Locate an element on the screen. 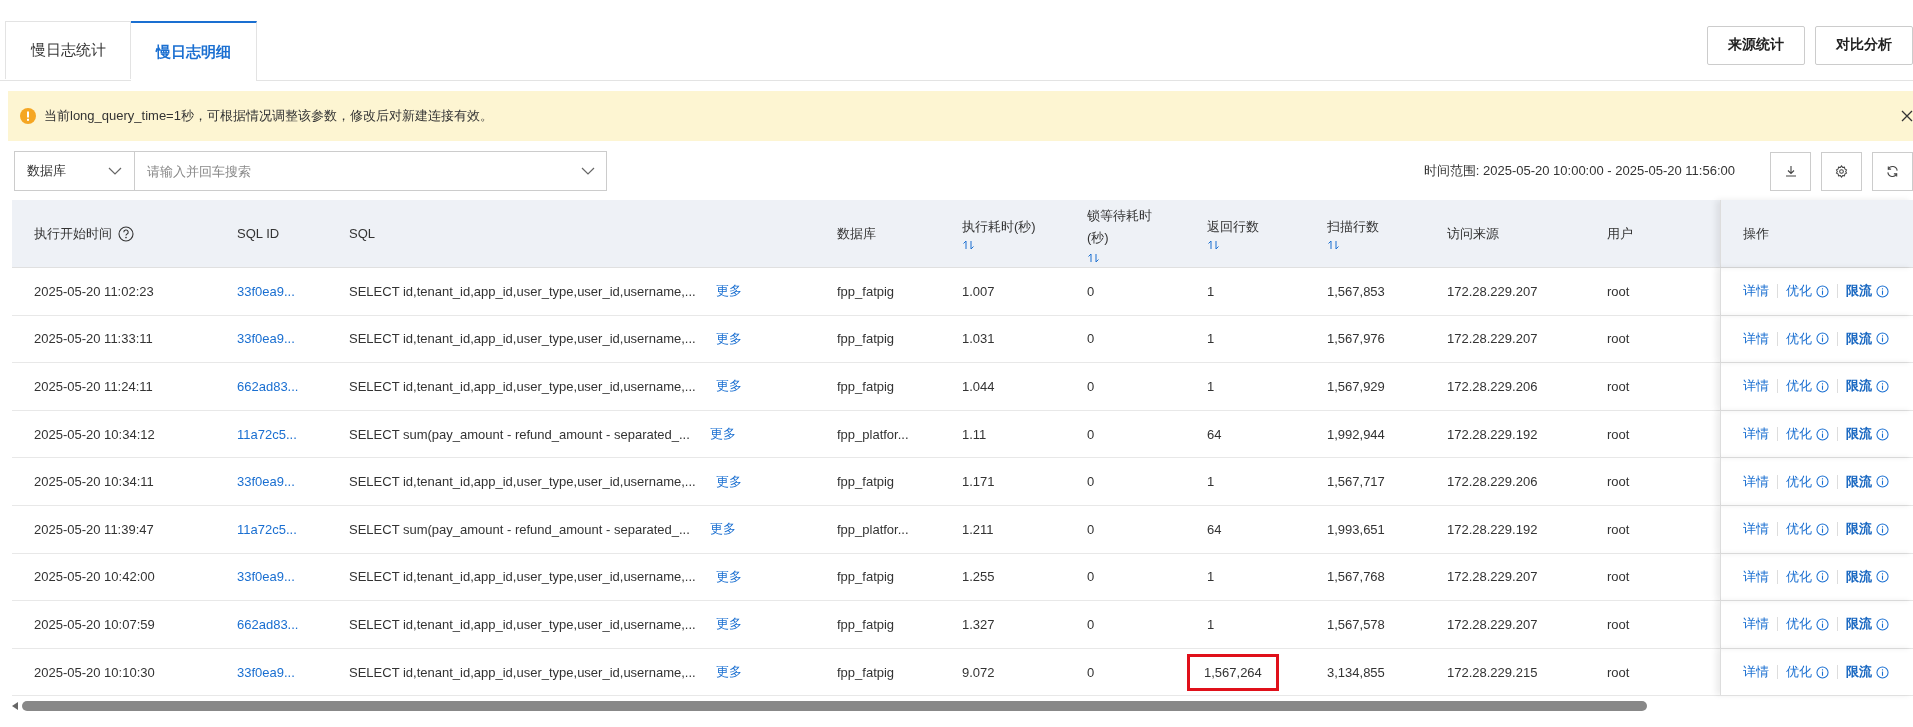 This screenshot has height=727, width=1913. column-header: 锁等待耗时(秒) is located at coordinates (1120, 226).